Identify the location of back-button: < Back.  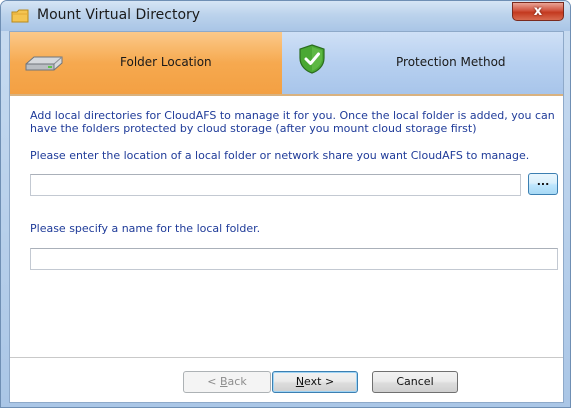
(227, 382).